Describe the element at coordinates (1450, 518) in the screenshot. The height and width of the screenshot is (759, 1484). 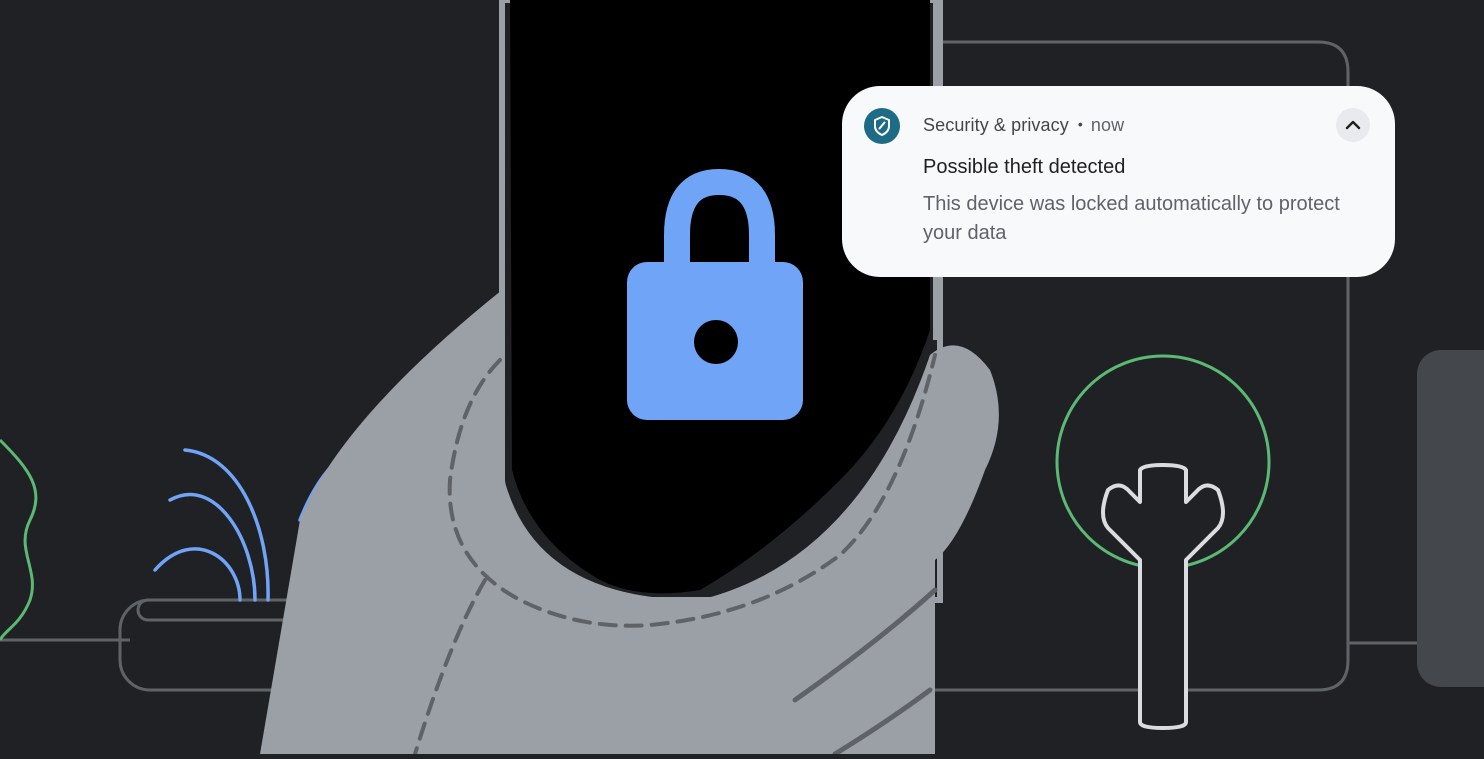
I see `right-block` at that location.